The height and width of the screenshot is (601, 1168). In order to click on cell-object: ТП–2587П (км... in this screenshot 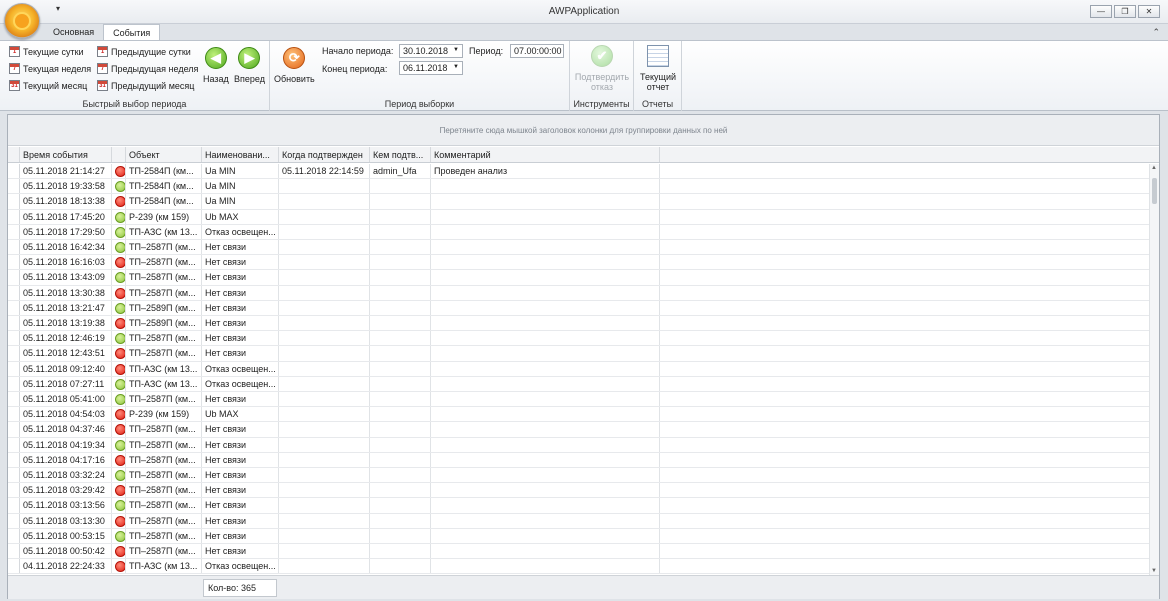, I will do `click(164, 505)`.